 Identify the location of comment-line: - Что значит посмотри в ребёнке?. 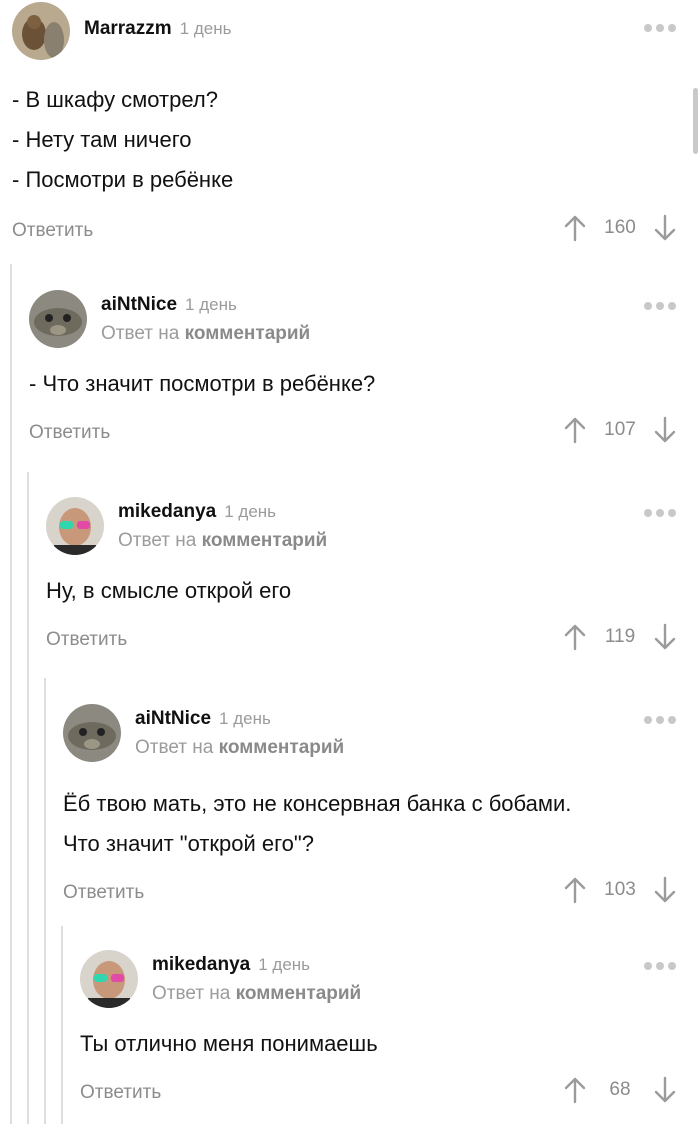
(202, 383).